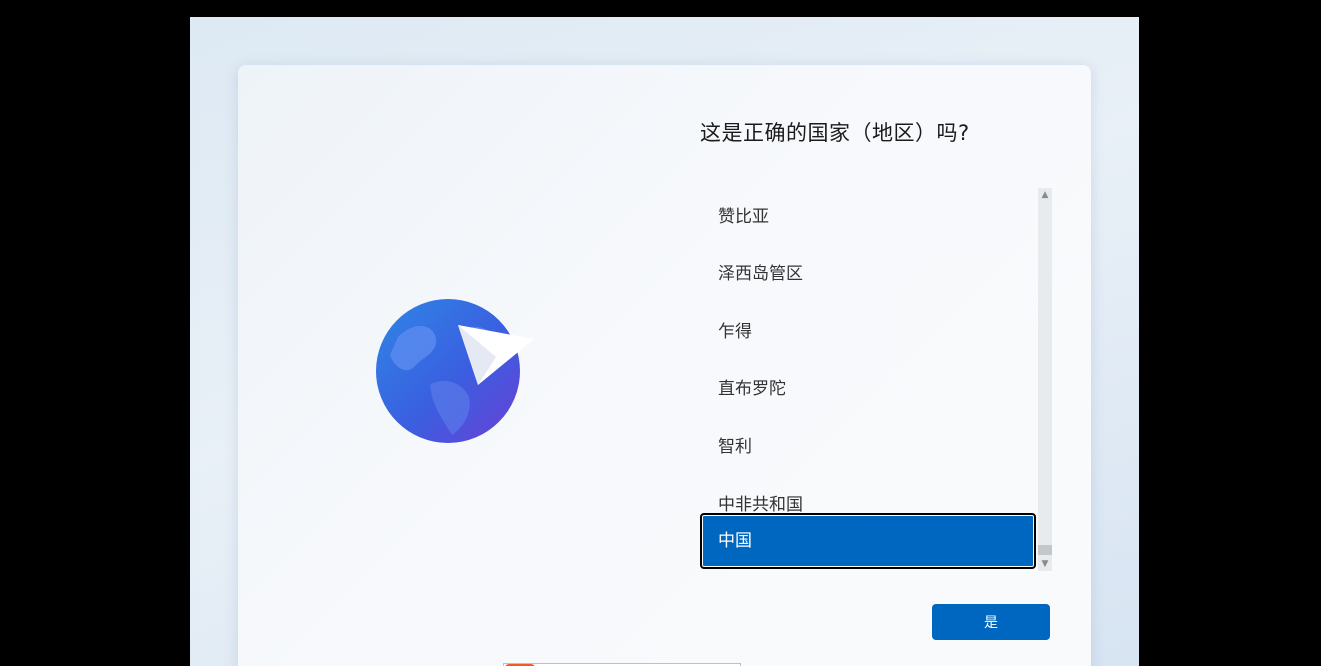 The width and height of the screenshot is (1321, 666). Describe the element at coordinates (868, 274) in the screenshot. I see `country-item-jersey: 泽西岛管区` at that location.